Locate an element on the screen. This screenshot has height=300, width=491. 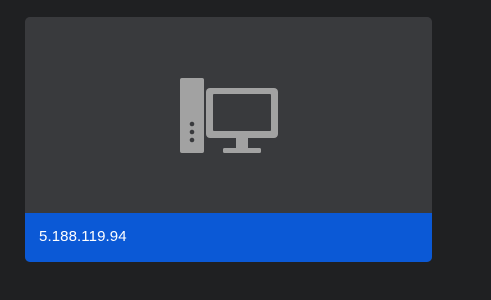
host-address-label: 5.188.119.94 is located at coordinates (83, 236).